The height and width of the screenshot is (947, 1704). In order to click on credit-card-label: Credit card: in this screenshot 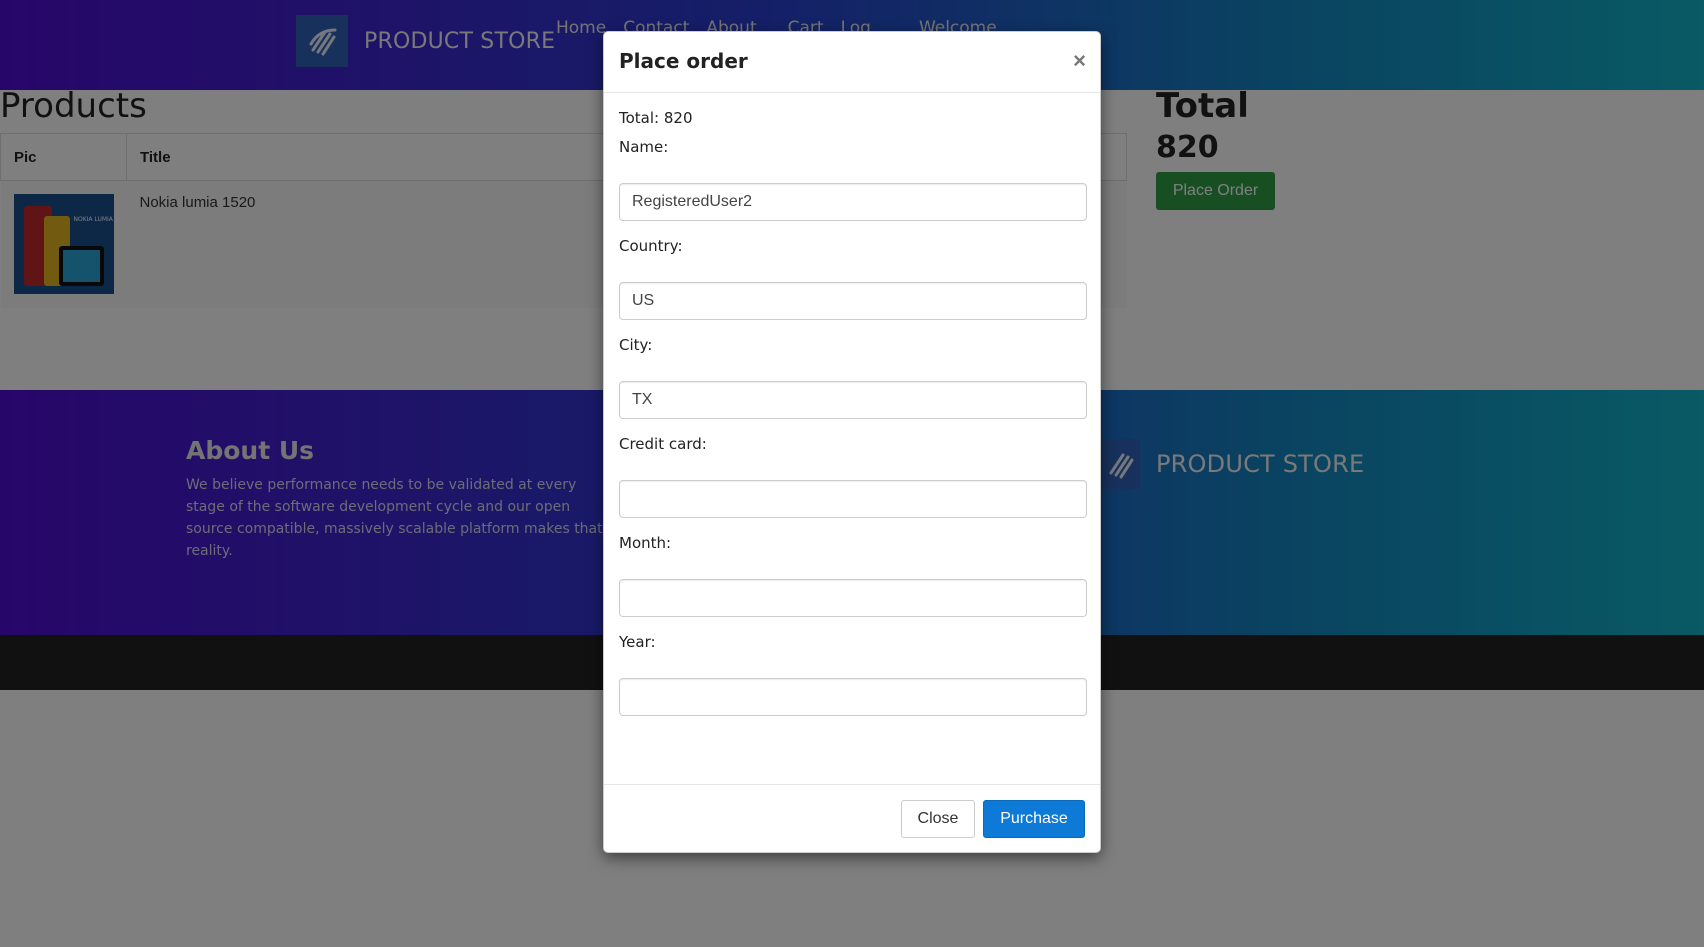, I will do `click(663, 444)`.